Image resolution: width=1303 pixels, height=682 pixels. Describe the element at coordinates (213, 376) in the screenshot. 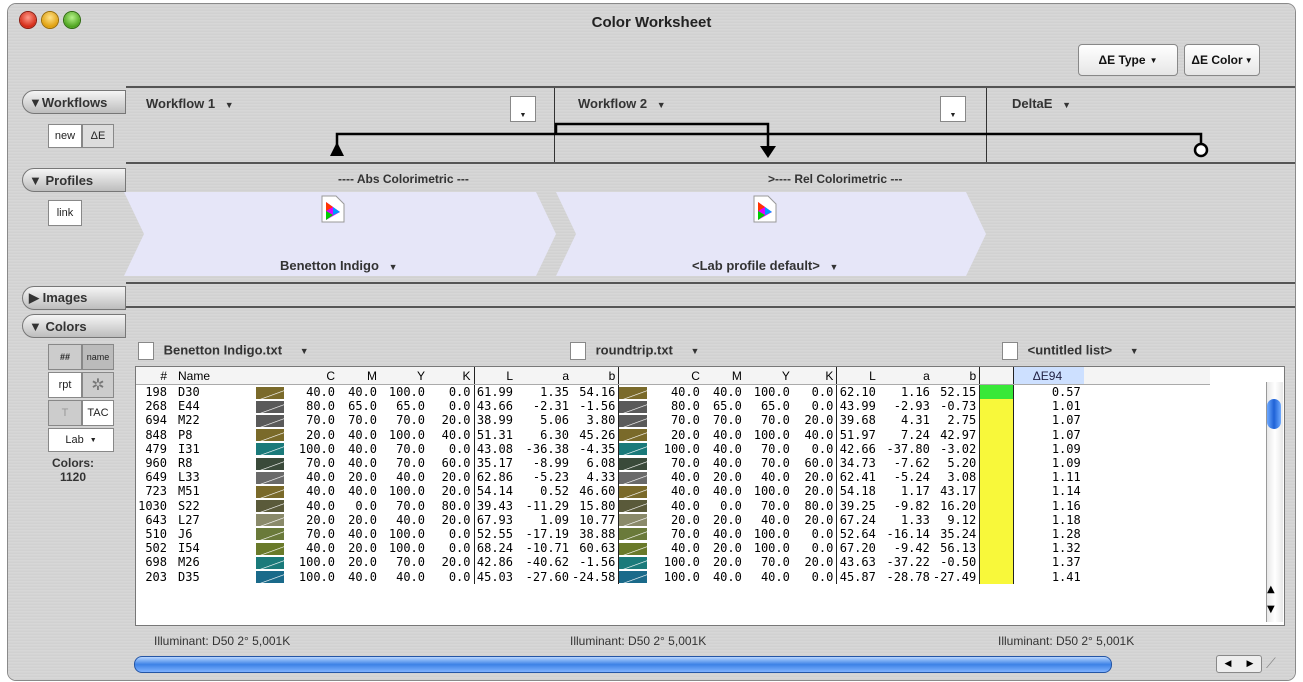

I see `col-header-name: Name` at that location.